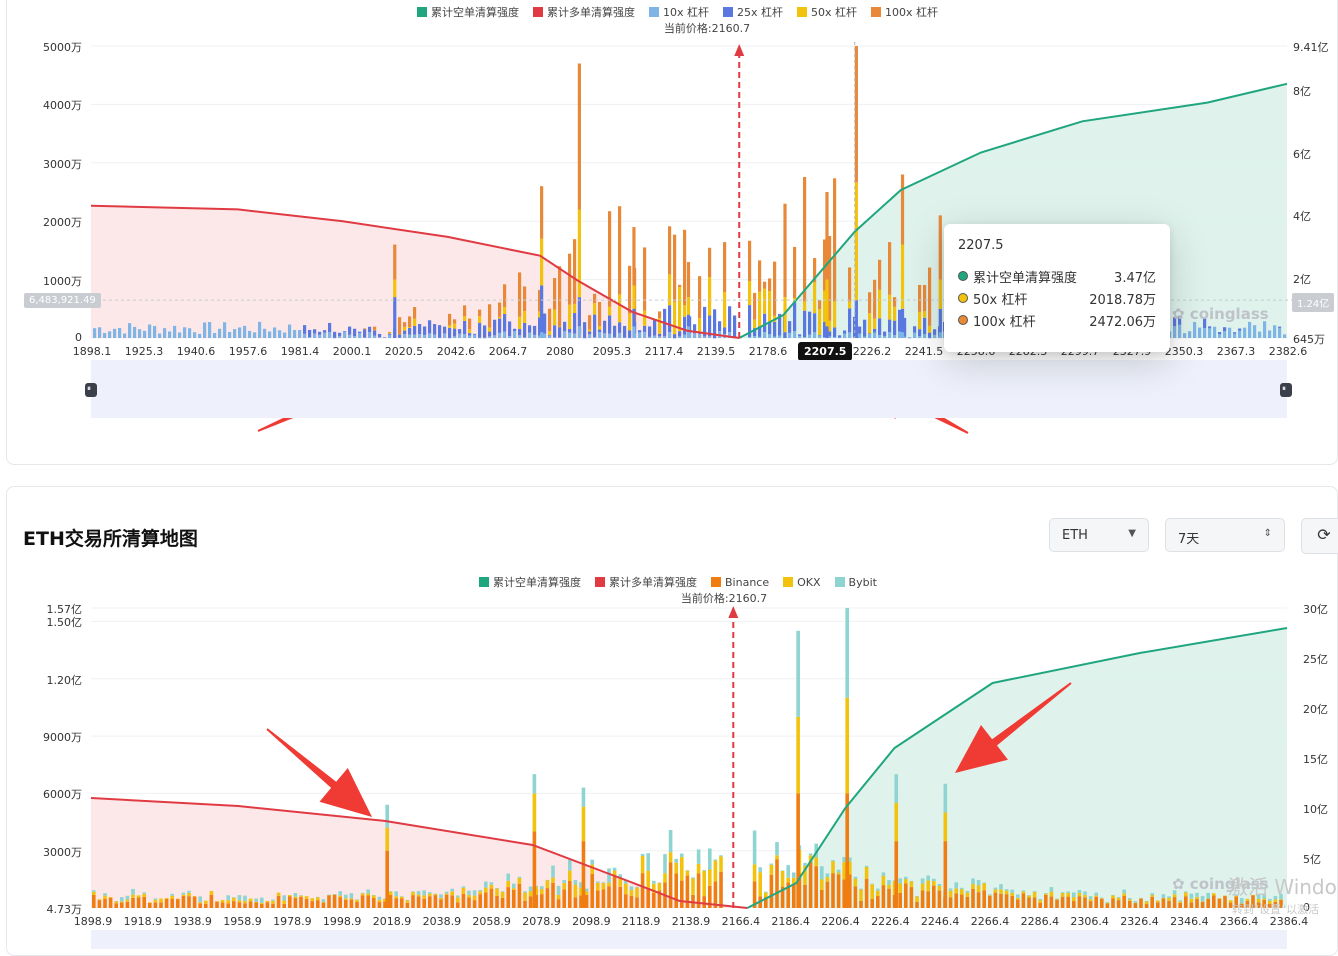 The width and height of the screenshot is (1338, 956). Describe the element at coordinates (541, 921) in the screenshot. I see `x-tick-label: 2078.9` at that location.